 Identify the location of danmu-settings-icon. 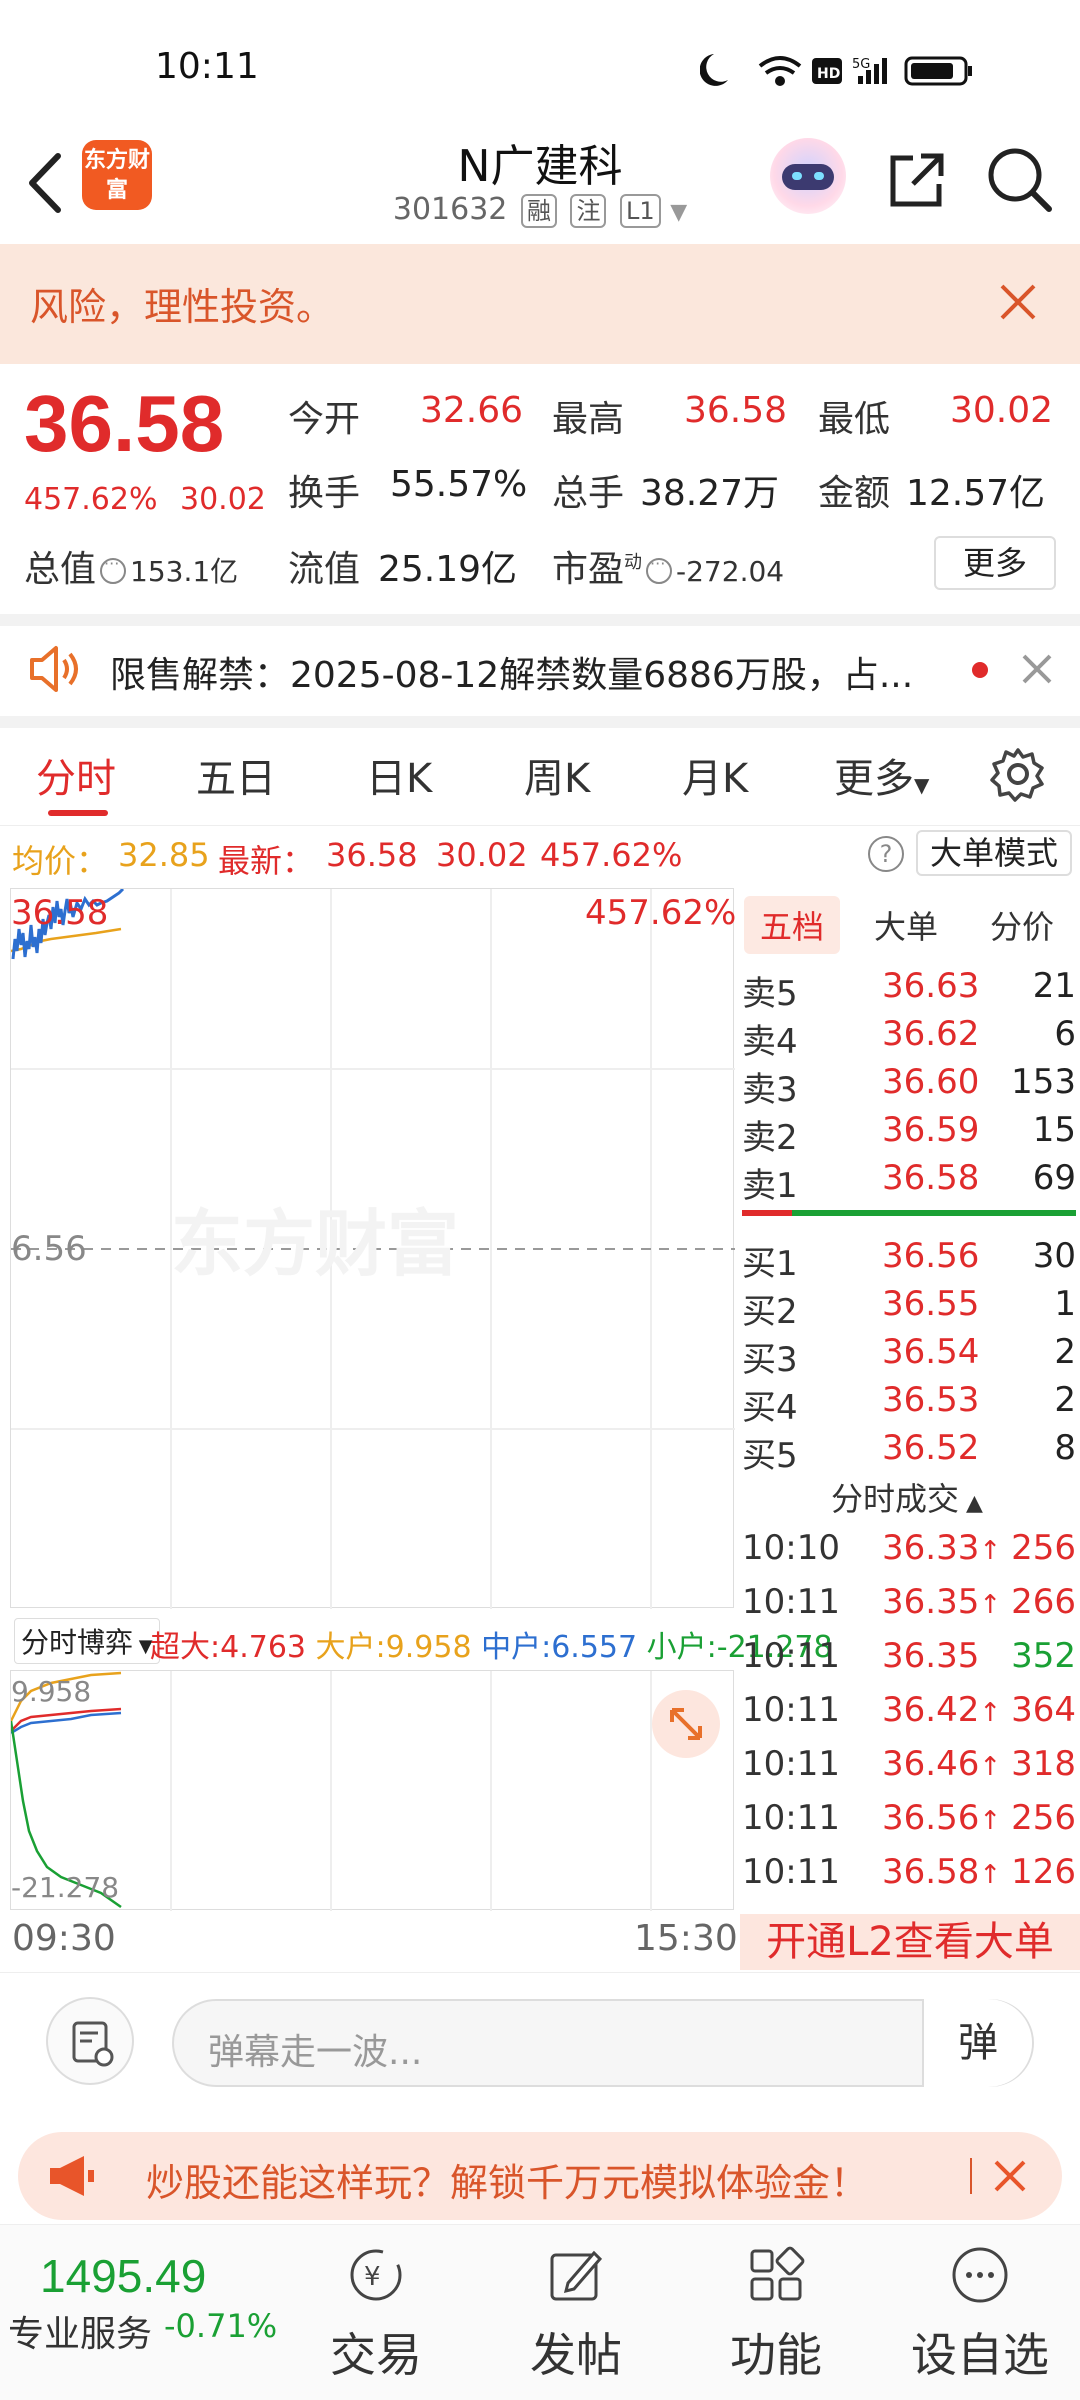
(93, 2044).